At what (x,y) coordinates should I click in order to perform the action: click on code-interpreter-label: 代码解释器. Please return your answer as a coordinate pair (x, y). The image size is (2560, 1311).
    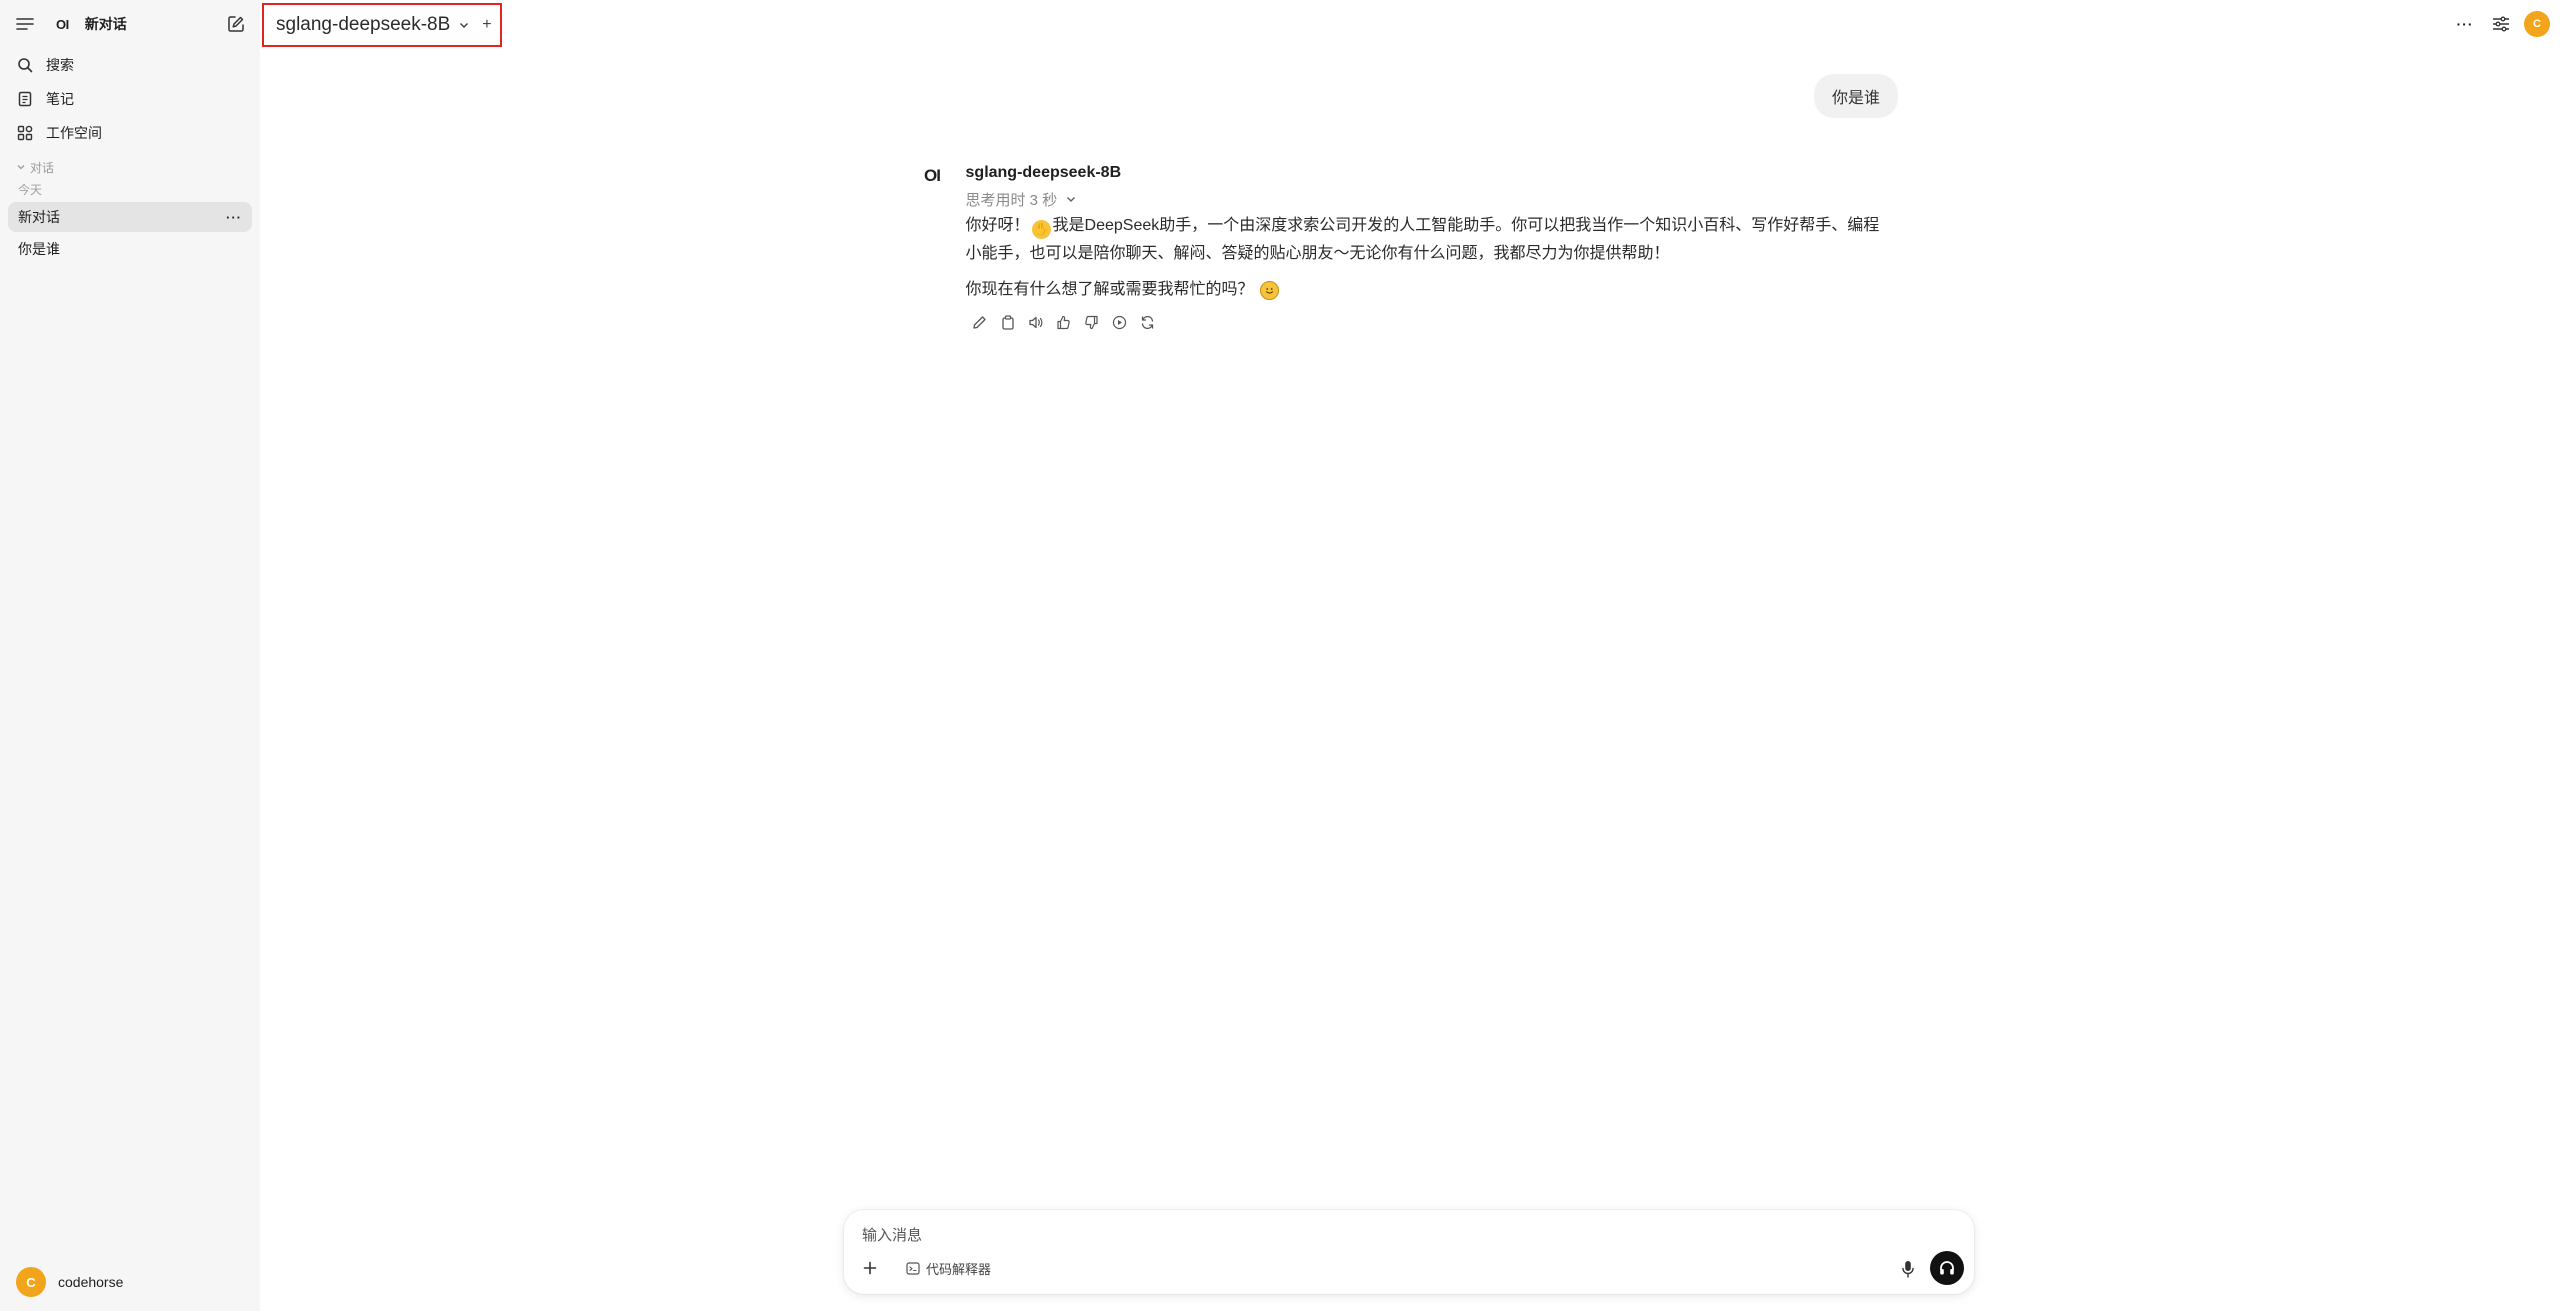
    Looking at the image, I should click on (959, 1269).